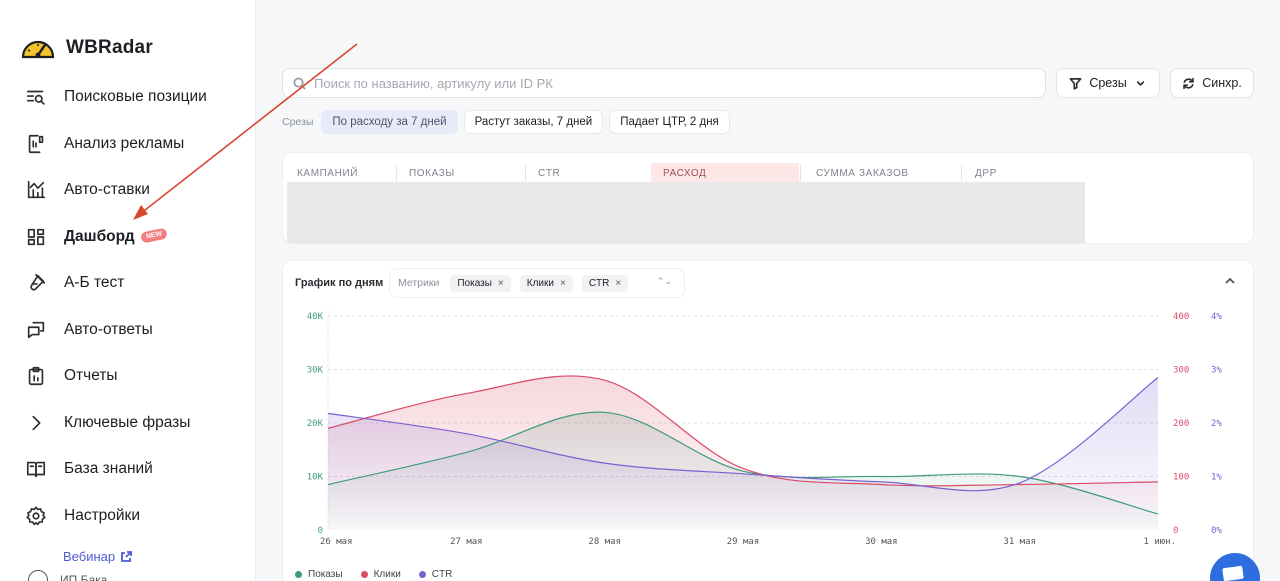  Describe the element at coordinates (36, 516) in the screenshot. I see `gear-icon` at that location.